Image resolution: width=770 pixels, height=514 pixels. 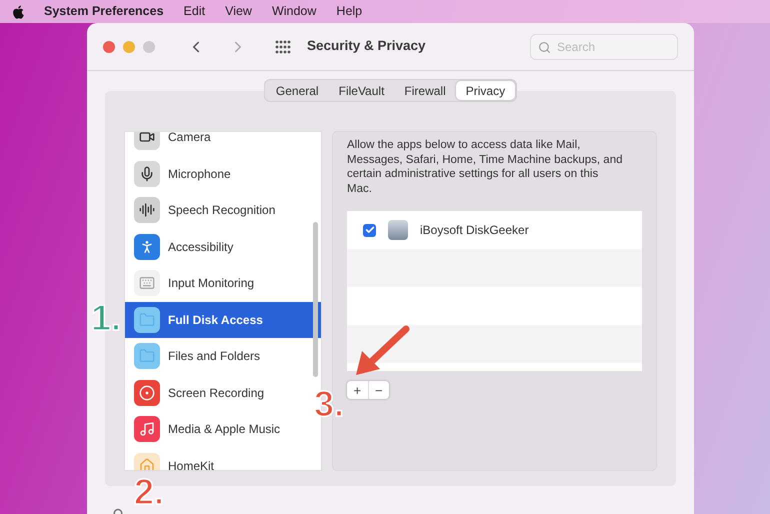 What do you see at coordinates (223, 356) in the screenshot?
I see `list-item: Files and Folders` at bounding box center [223, 356].